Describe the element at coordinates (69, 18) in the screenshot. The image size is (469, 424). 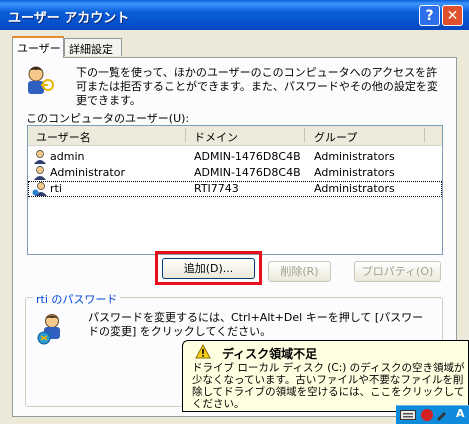
I see `window-title: ユーザー アカウント` at that location.